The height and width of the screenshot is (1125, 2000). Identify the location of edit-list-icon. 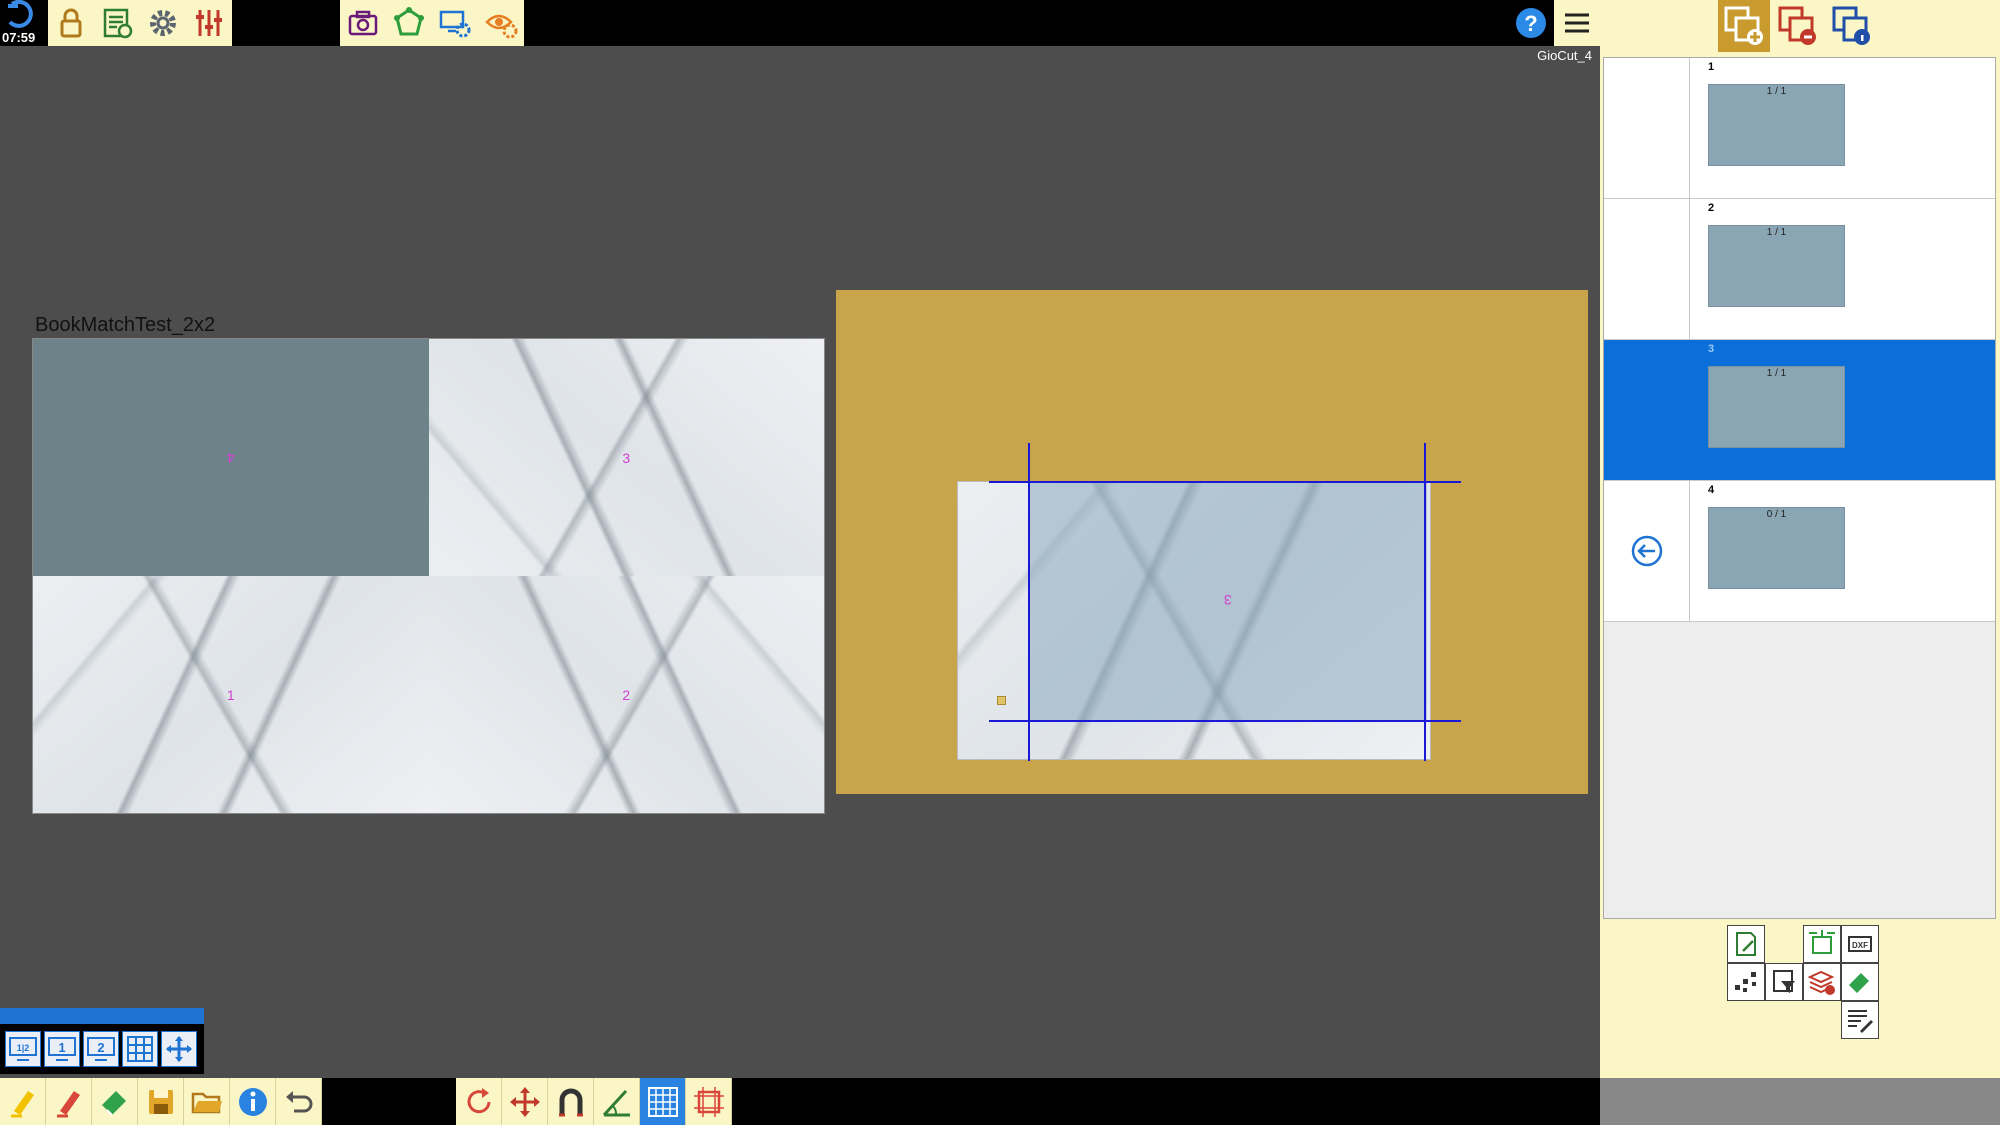
(1860, 1021).